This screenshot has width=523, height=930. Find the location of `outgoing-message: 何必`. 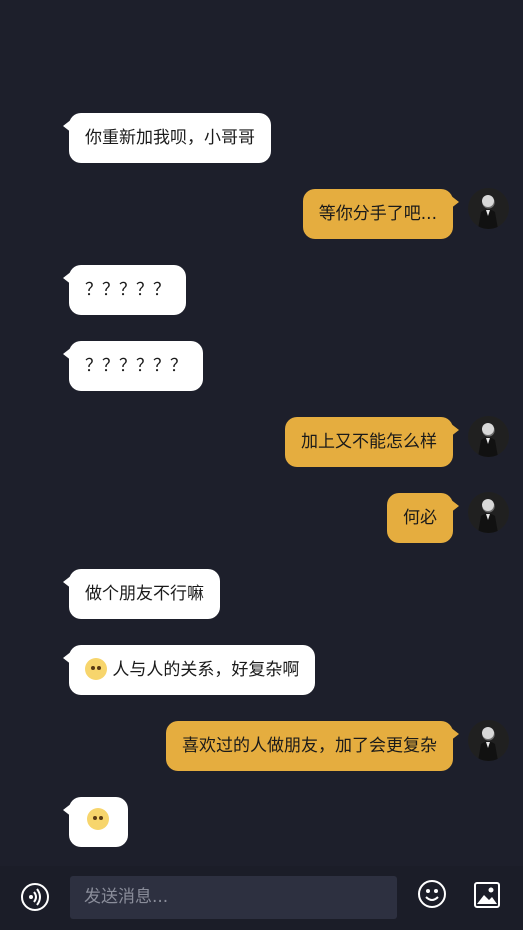

outgoing-message: 何必 is located at coordinates (423, 518).